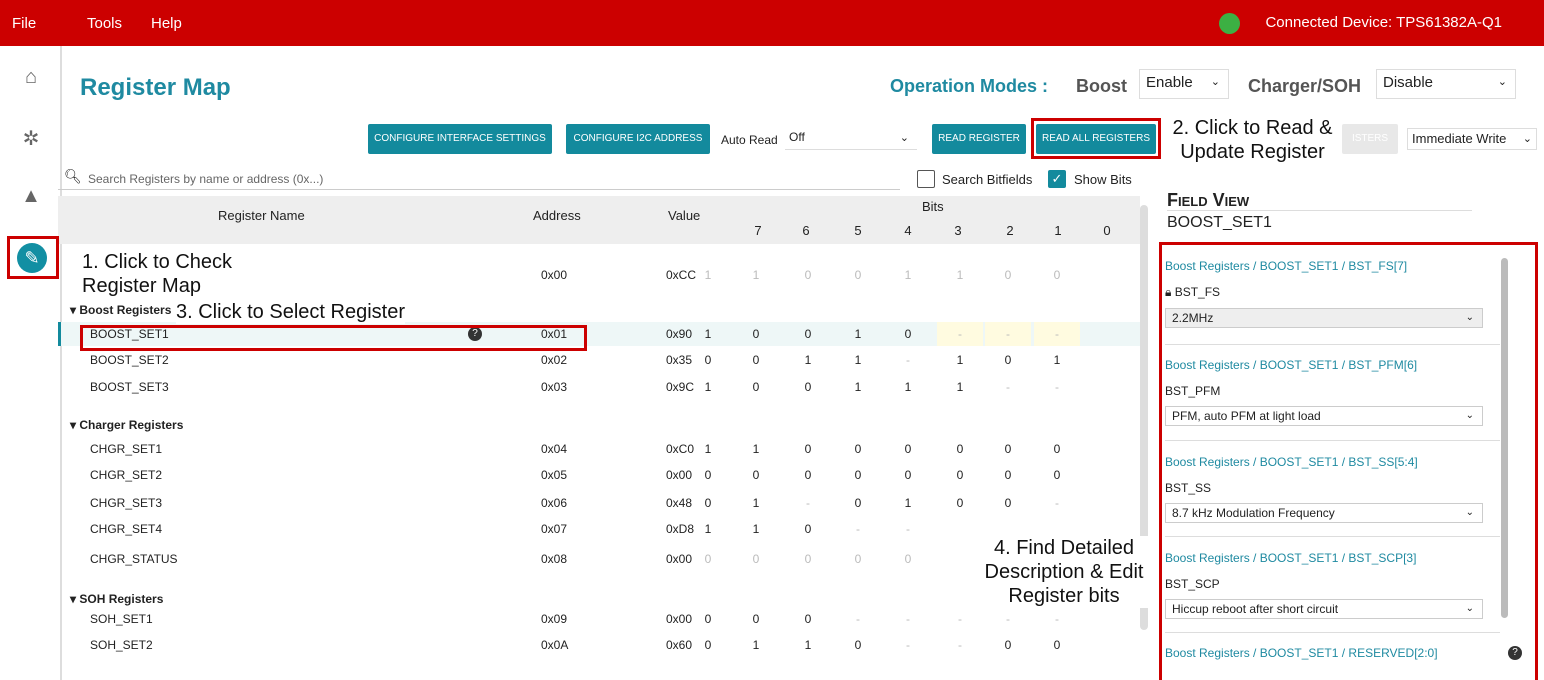  What do you see at coordinates (599, 645) in the screenshot?
I see `table-row: SOH_SET2 0x0A 0x60 0 1 1 0 - - 0 0` at bounding box center [599, 645].